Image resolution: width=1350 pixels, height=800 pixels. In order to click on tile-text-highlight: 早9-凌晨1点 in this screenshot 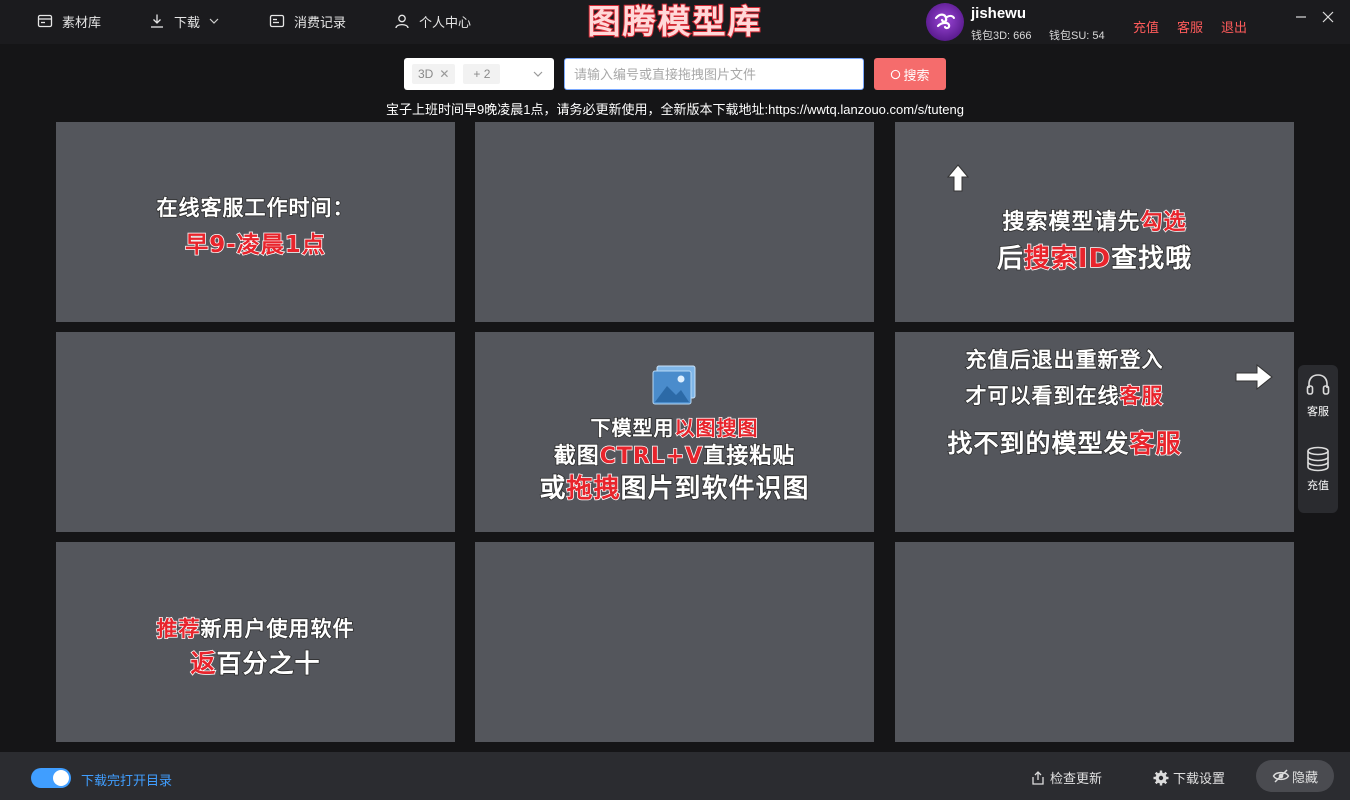, I will do `click(255, 245)`.